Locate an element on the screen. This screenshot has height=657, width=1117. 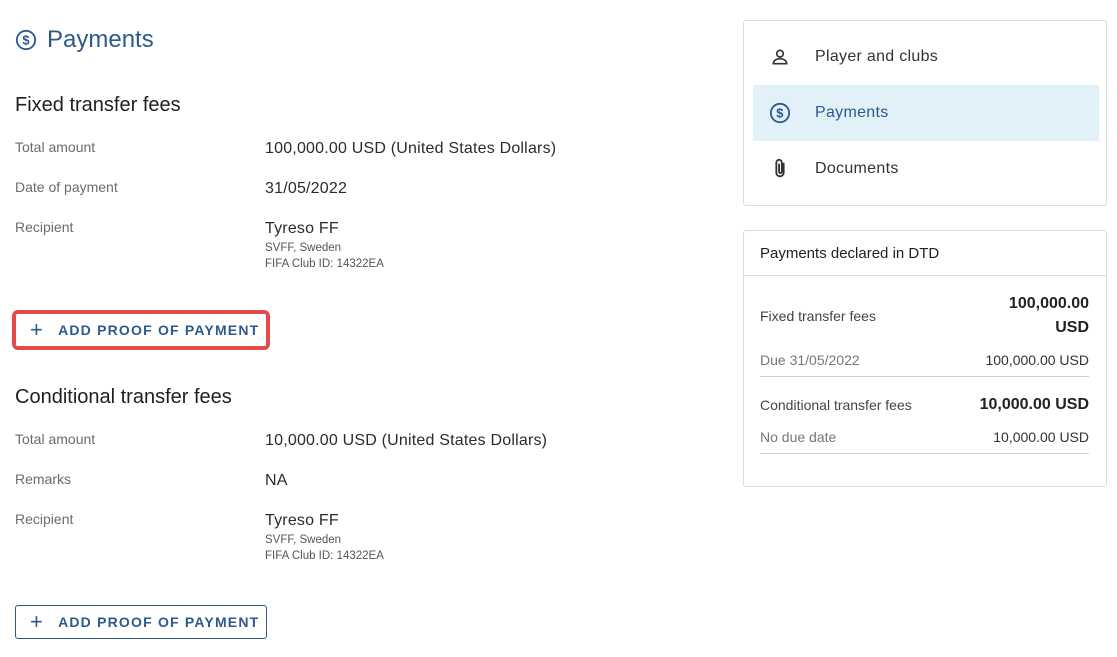
add-proof-of-payment-button-fixed: + ADD PROOF OF PAYMENT is located at coordinates (141, 330).